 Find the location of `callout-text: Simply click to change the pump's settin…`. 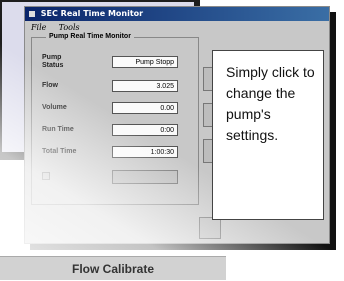

callout-text: Simply click to change the pump's settin… is located at coordinates (270, 103).